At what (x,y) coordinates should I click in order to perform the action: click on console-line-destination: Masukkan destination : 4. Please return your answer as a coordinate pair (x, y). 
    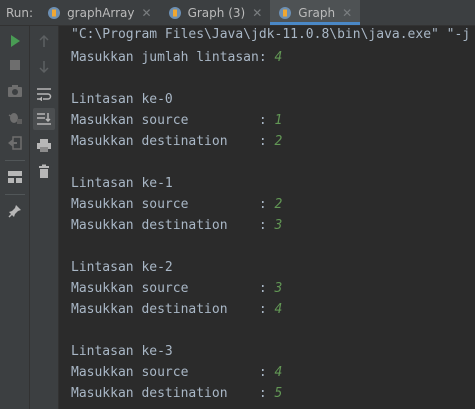
    Looking at the image, I should click on (176, 310).